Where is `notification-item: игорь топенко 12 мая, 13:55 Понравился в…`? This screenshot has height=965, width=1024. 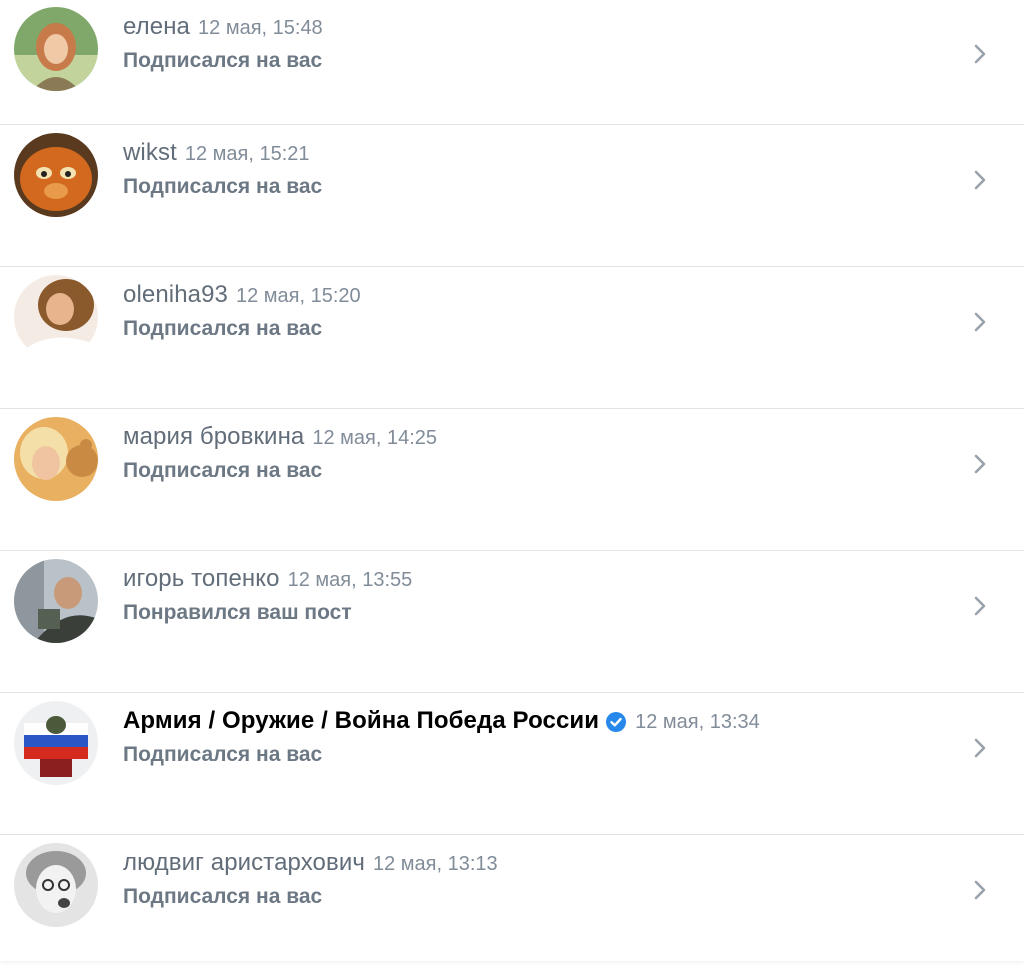 notification-item: игорь топенко 12 мая, 13:55 Понравился в… is located at coordinates (512, 622).